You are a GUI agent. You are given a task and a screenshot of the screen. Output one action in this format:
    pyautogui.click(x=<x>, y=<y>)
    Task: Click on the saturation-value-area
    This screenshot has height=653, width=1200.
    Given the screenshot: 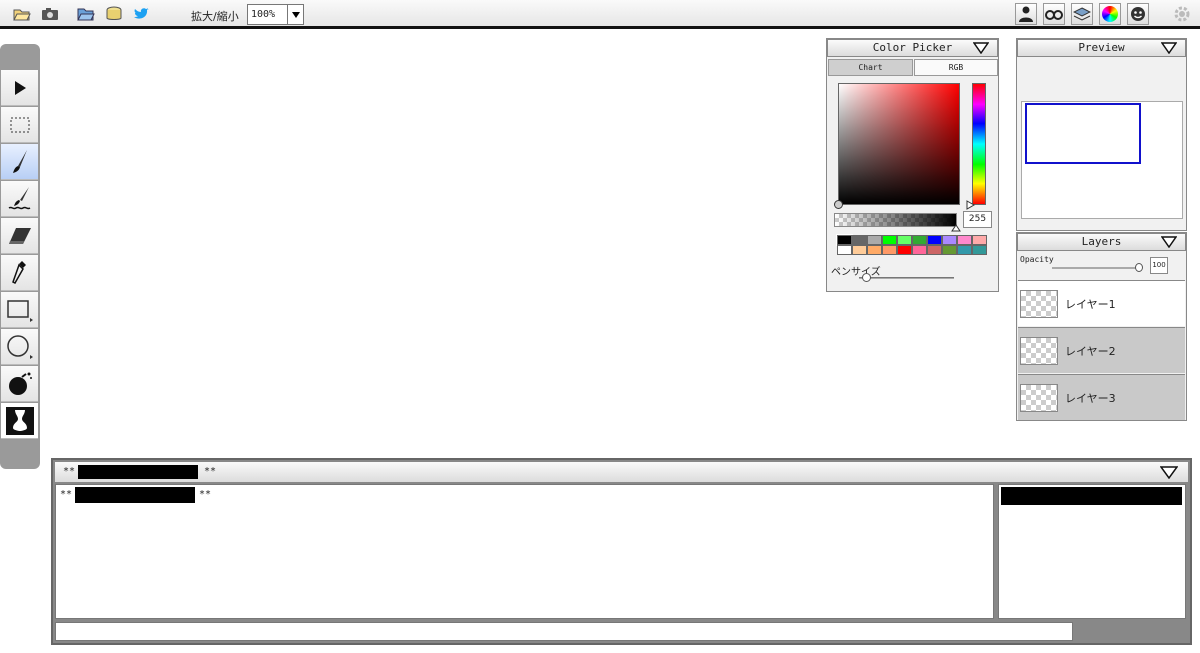 What is the action you would take?
    pyautogui.click(x=897, y=146)
    